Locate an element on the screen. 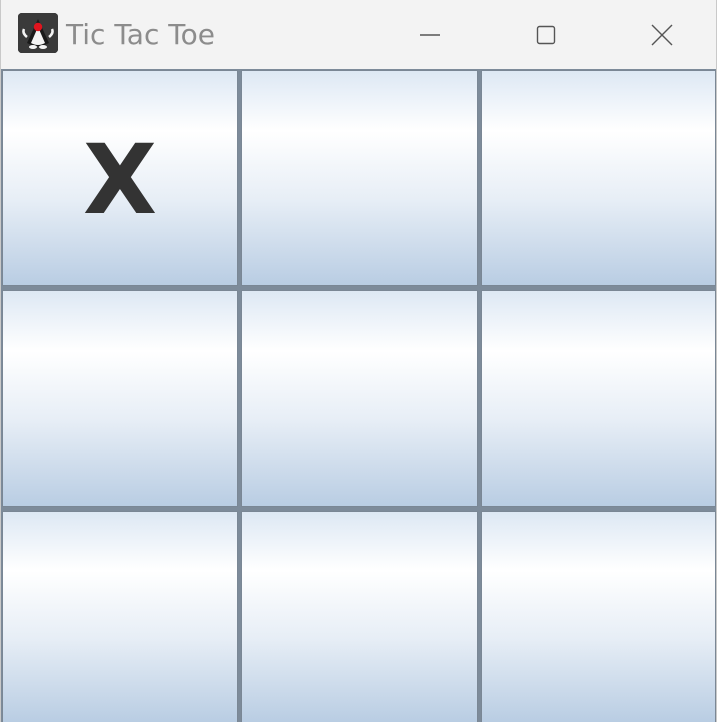 This screenshot has width=717, height=722. maximize-button is located at coordinates (546, 34).